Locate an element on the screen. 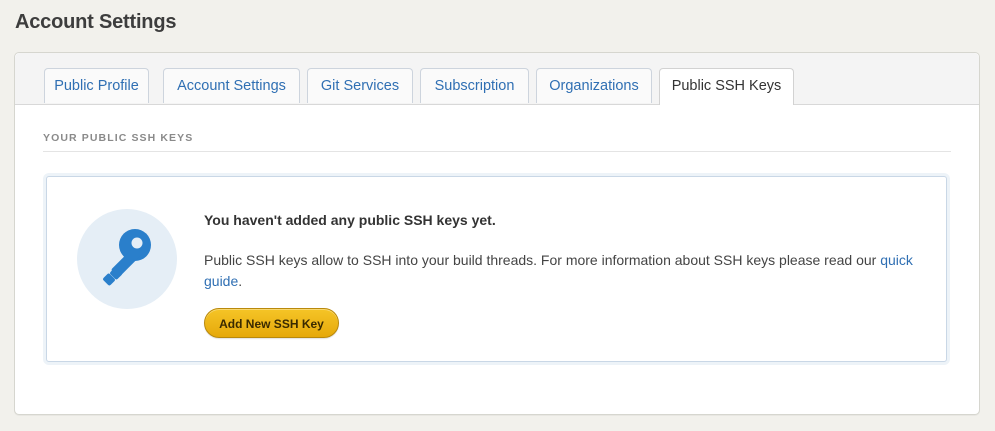 This screenshot has height=431, width=995. page-title: Account Settings is located at coordinates (96, 22).